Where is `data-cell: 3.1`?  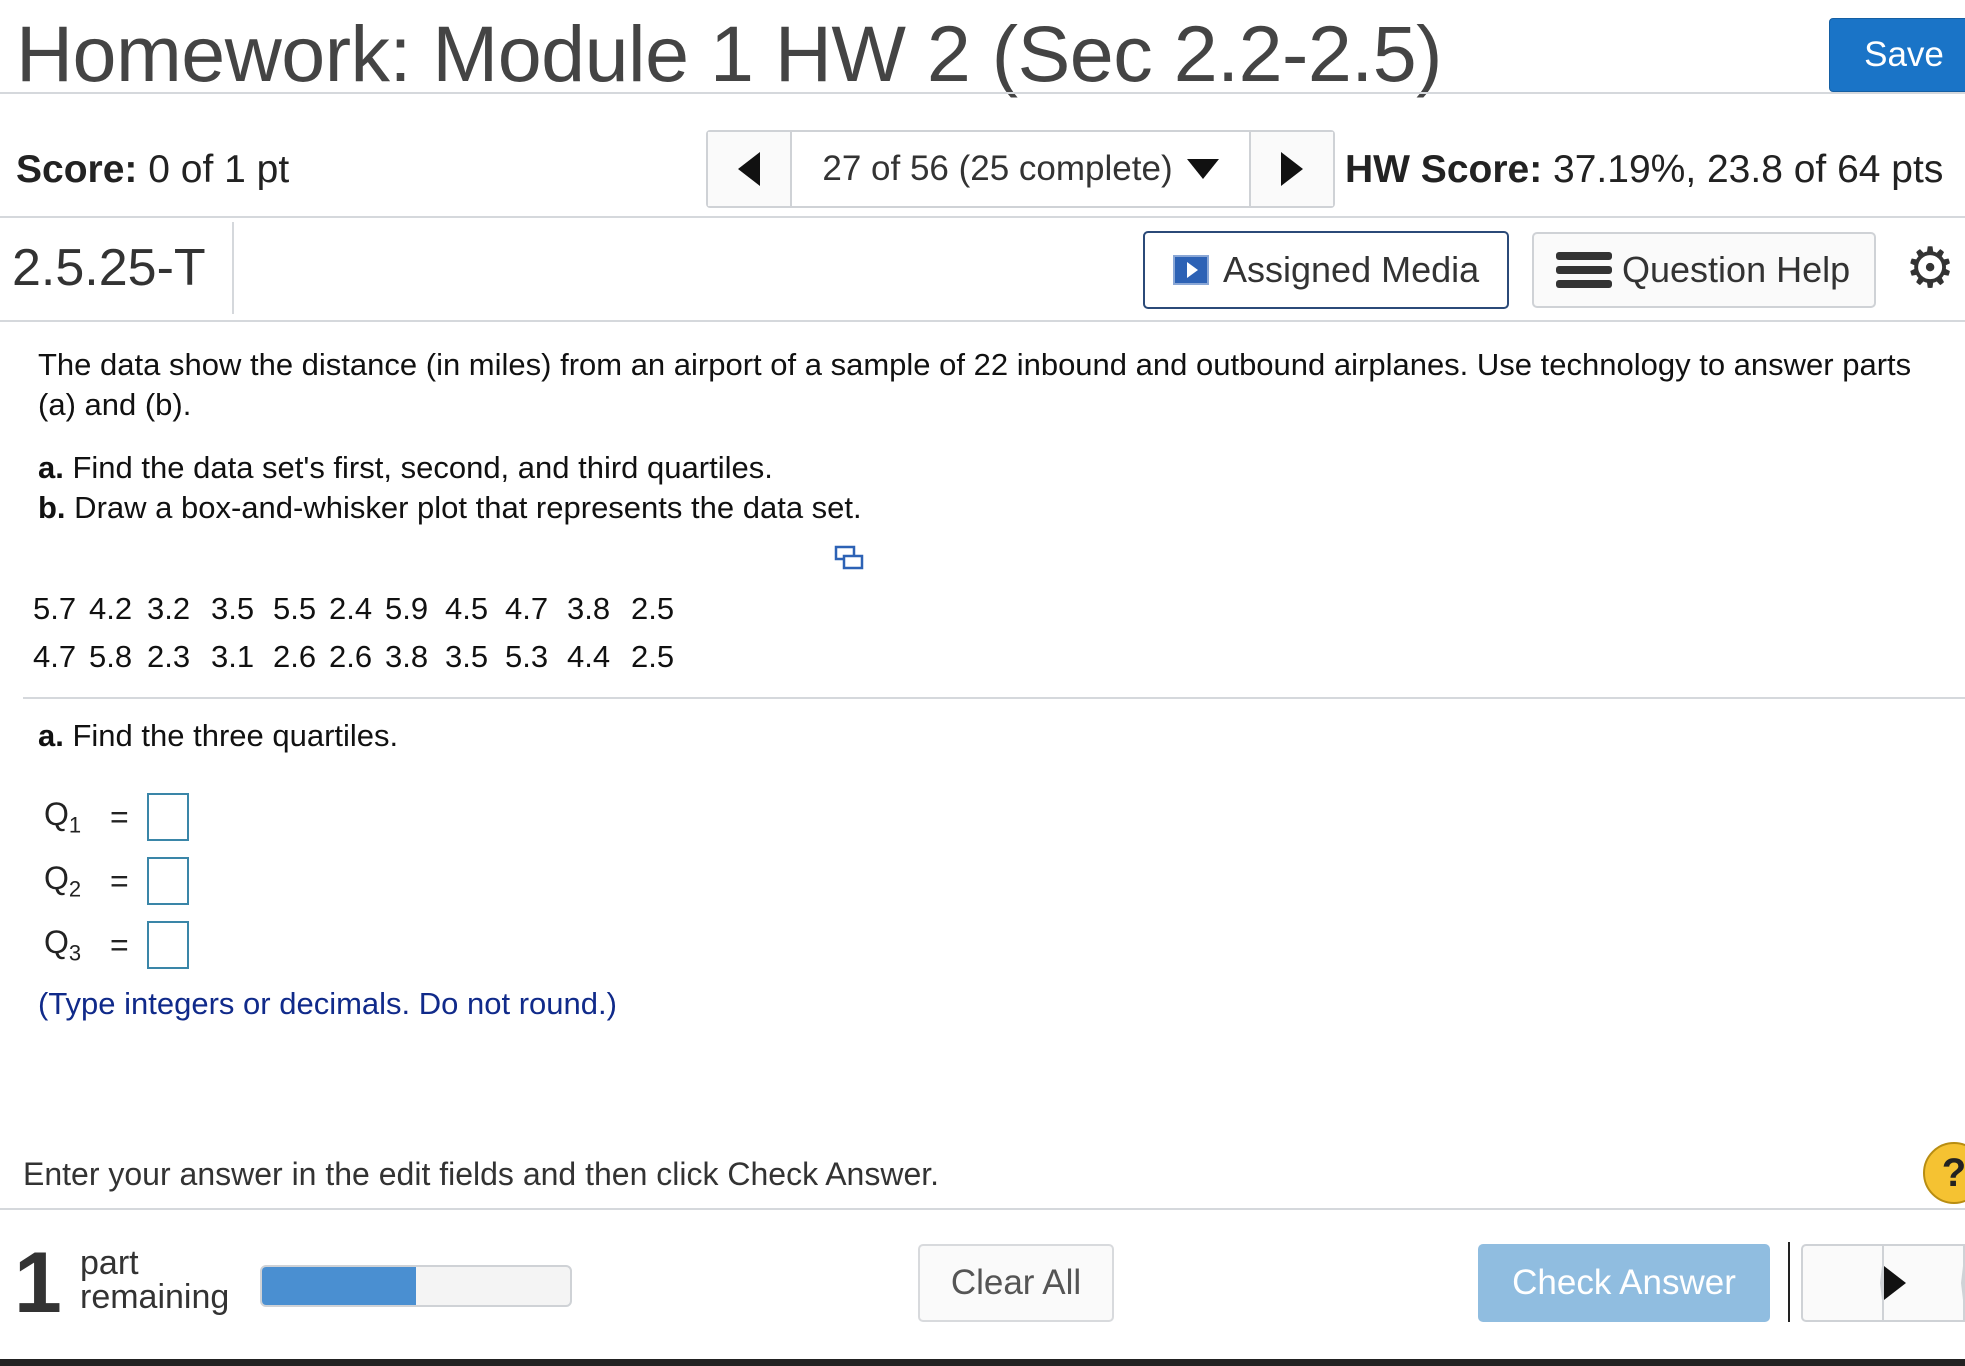 data-cell: 3.1 is located at coordinates (233, 656).